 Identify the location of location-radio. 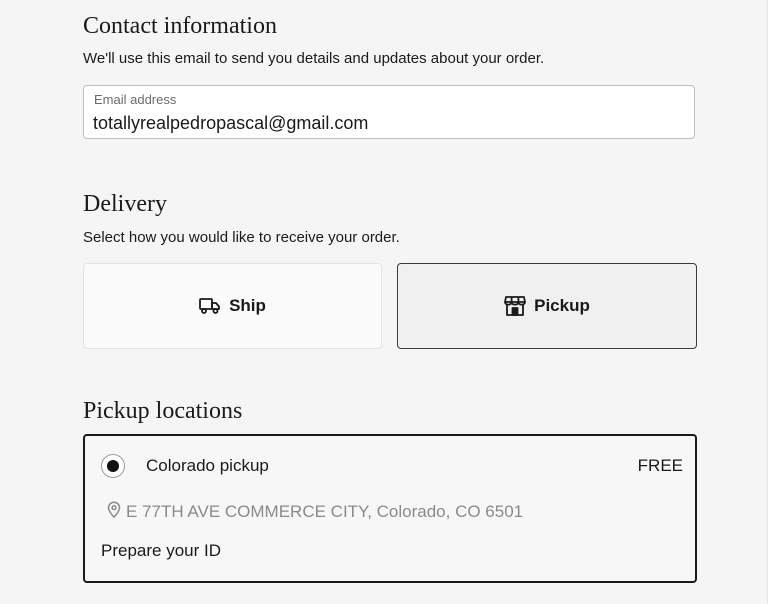
(113, 466).